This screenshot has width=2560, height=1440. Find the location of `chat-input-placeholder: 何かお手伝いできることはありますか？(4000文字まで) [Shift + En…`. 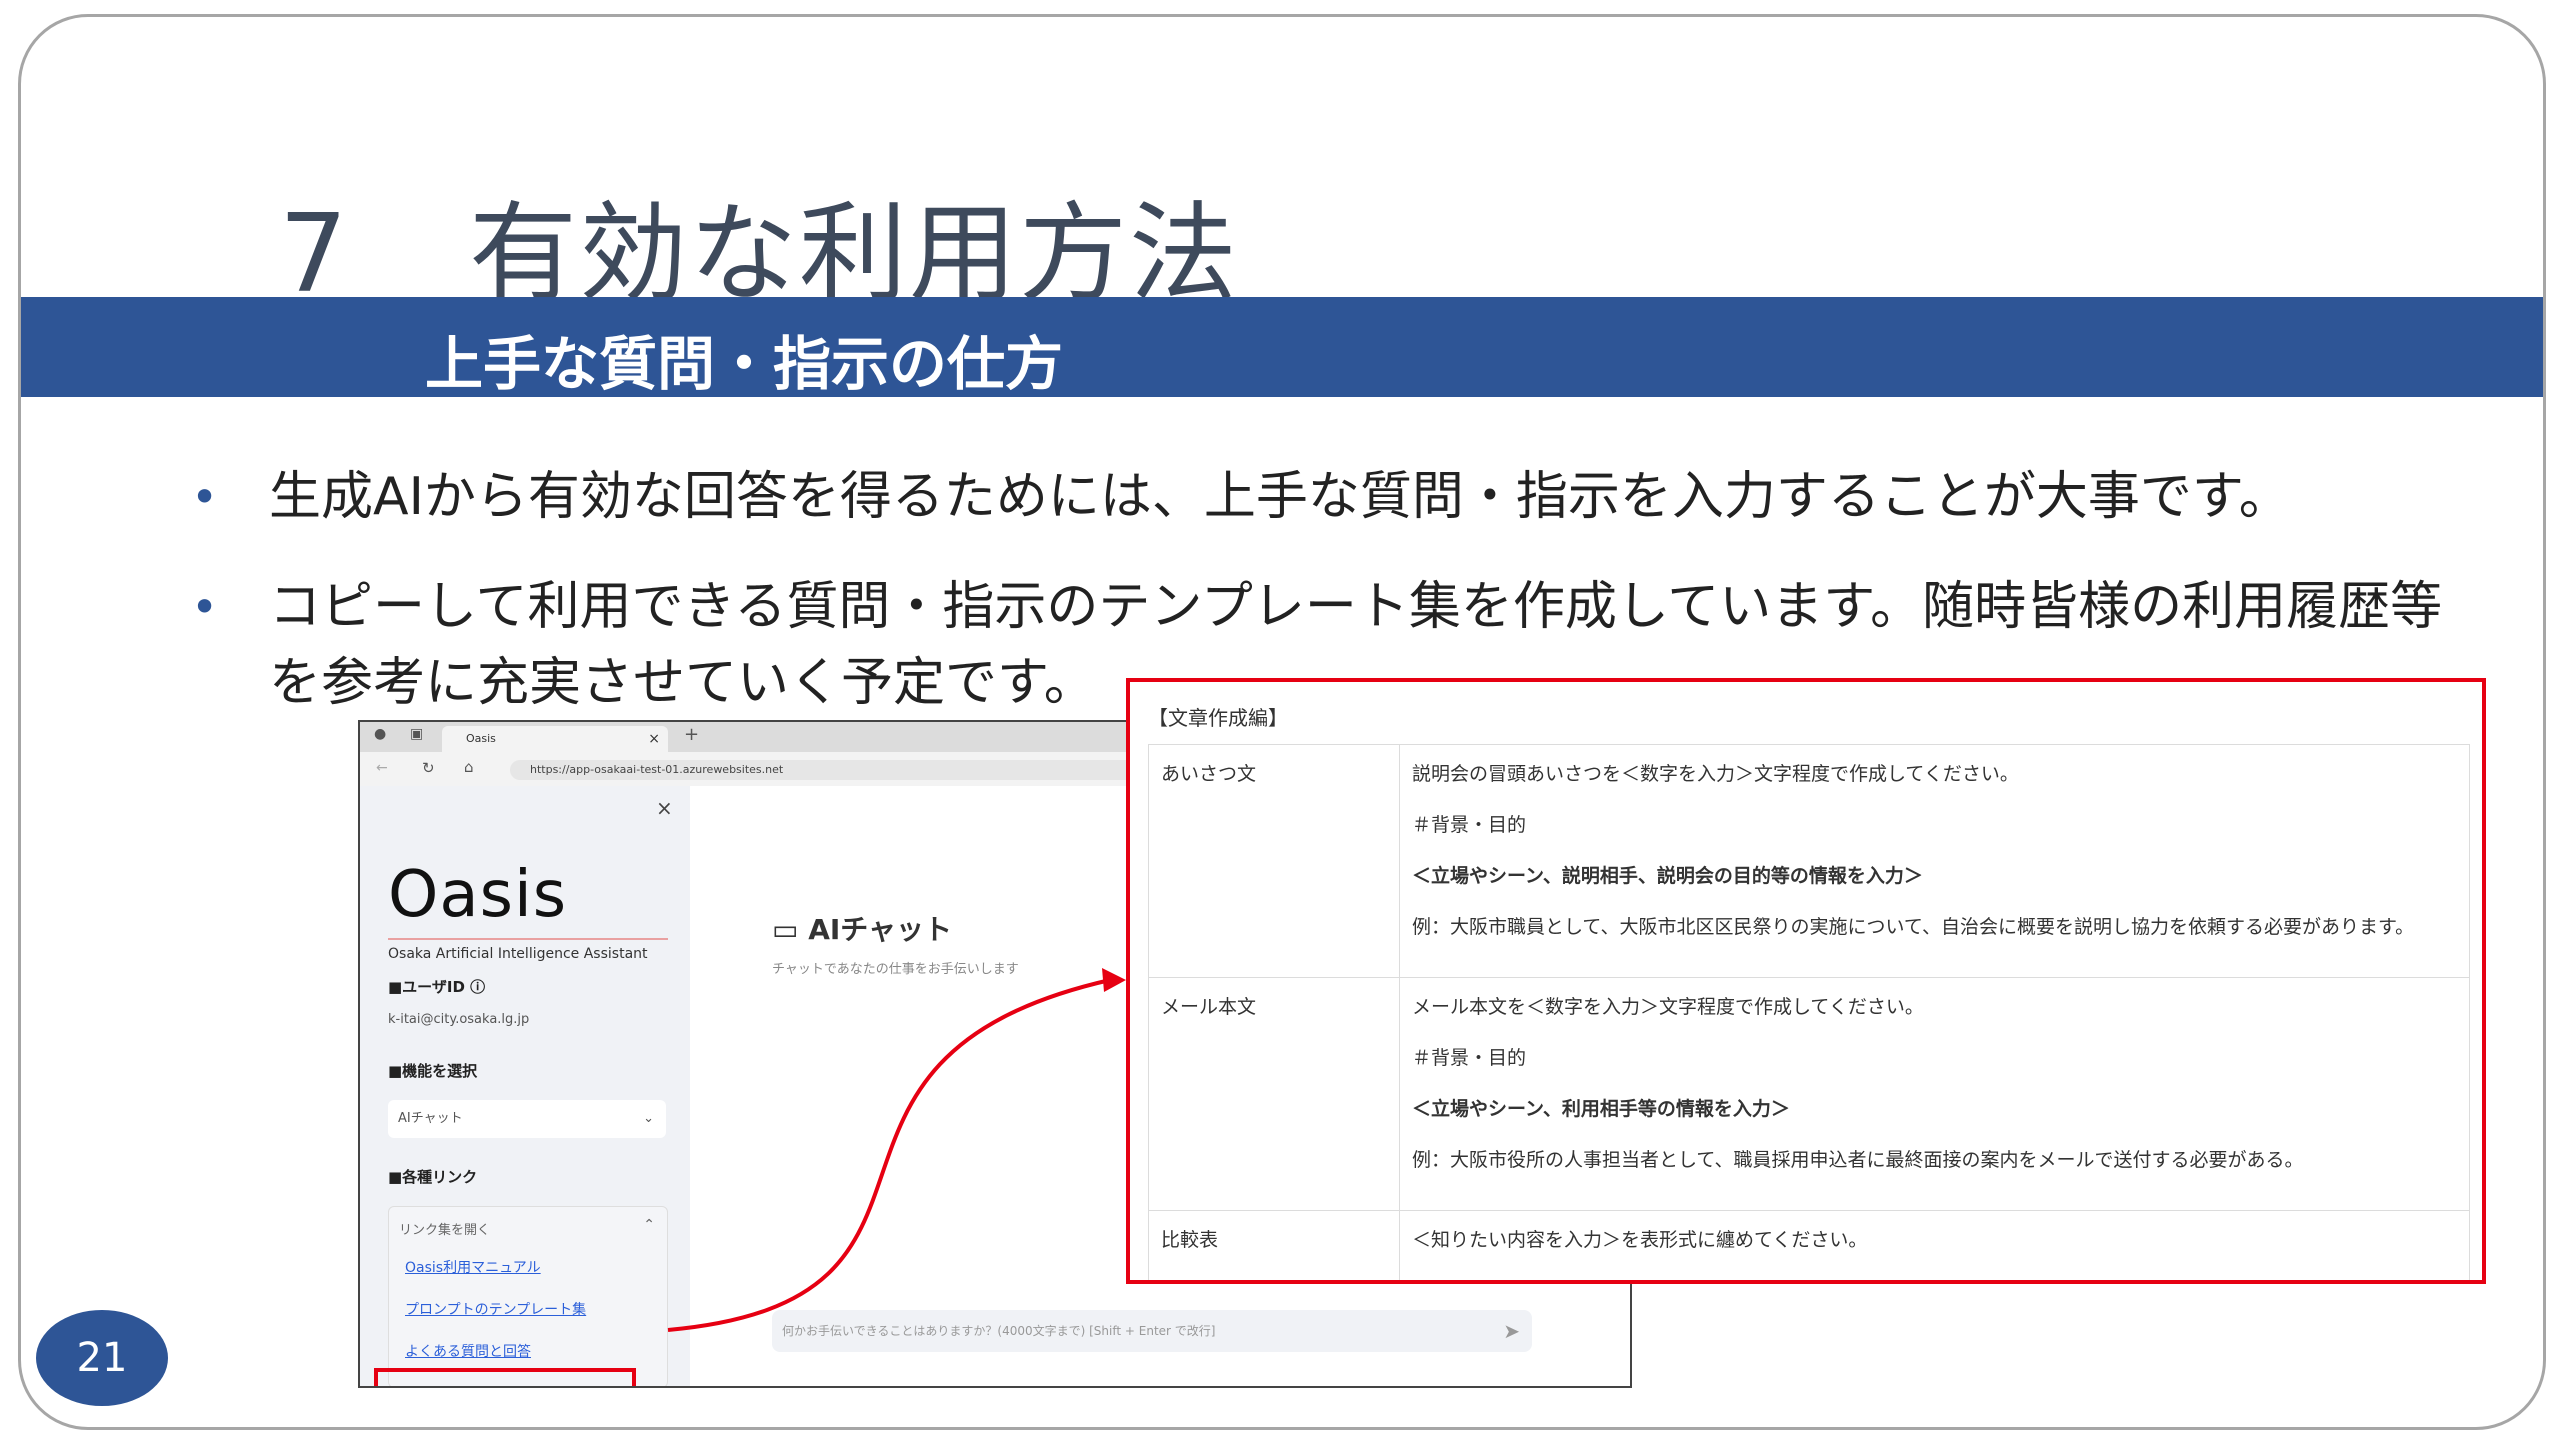

chat-input-placeholder: 何かお手伝いできることはありますか？(4000文字まで) [Shift + En… is located at coordinates (999, 1331).